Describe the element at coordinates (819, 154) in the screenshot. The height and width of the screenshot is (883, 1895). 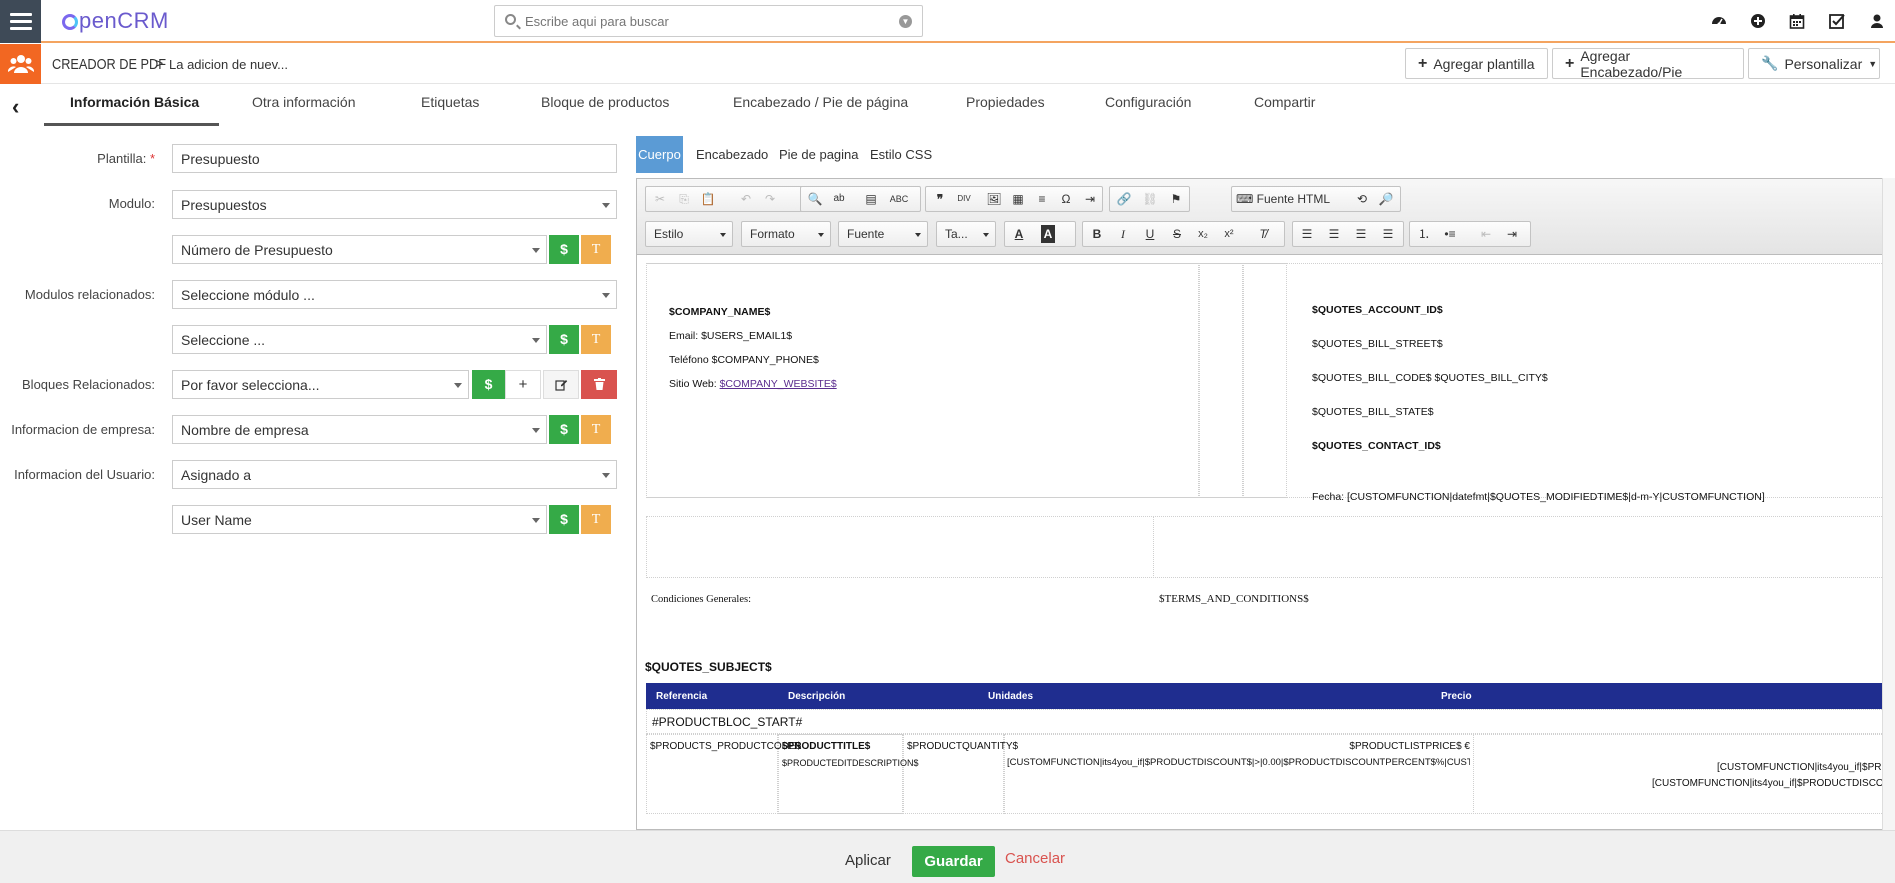
I see `editor-tab-footer: Pie de pagina` at that location.